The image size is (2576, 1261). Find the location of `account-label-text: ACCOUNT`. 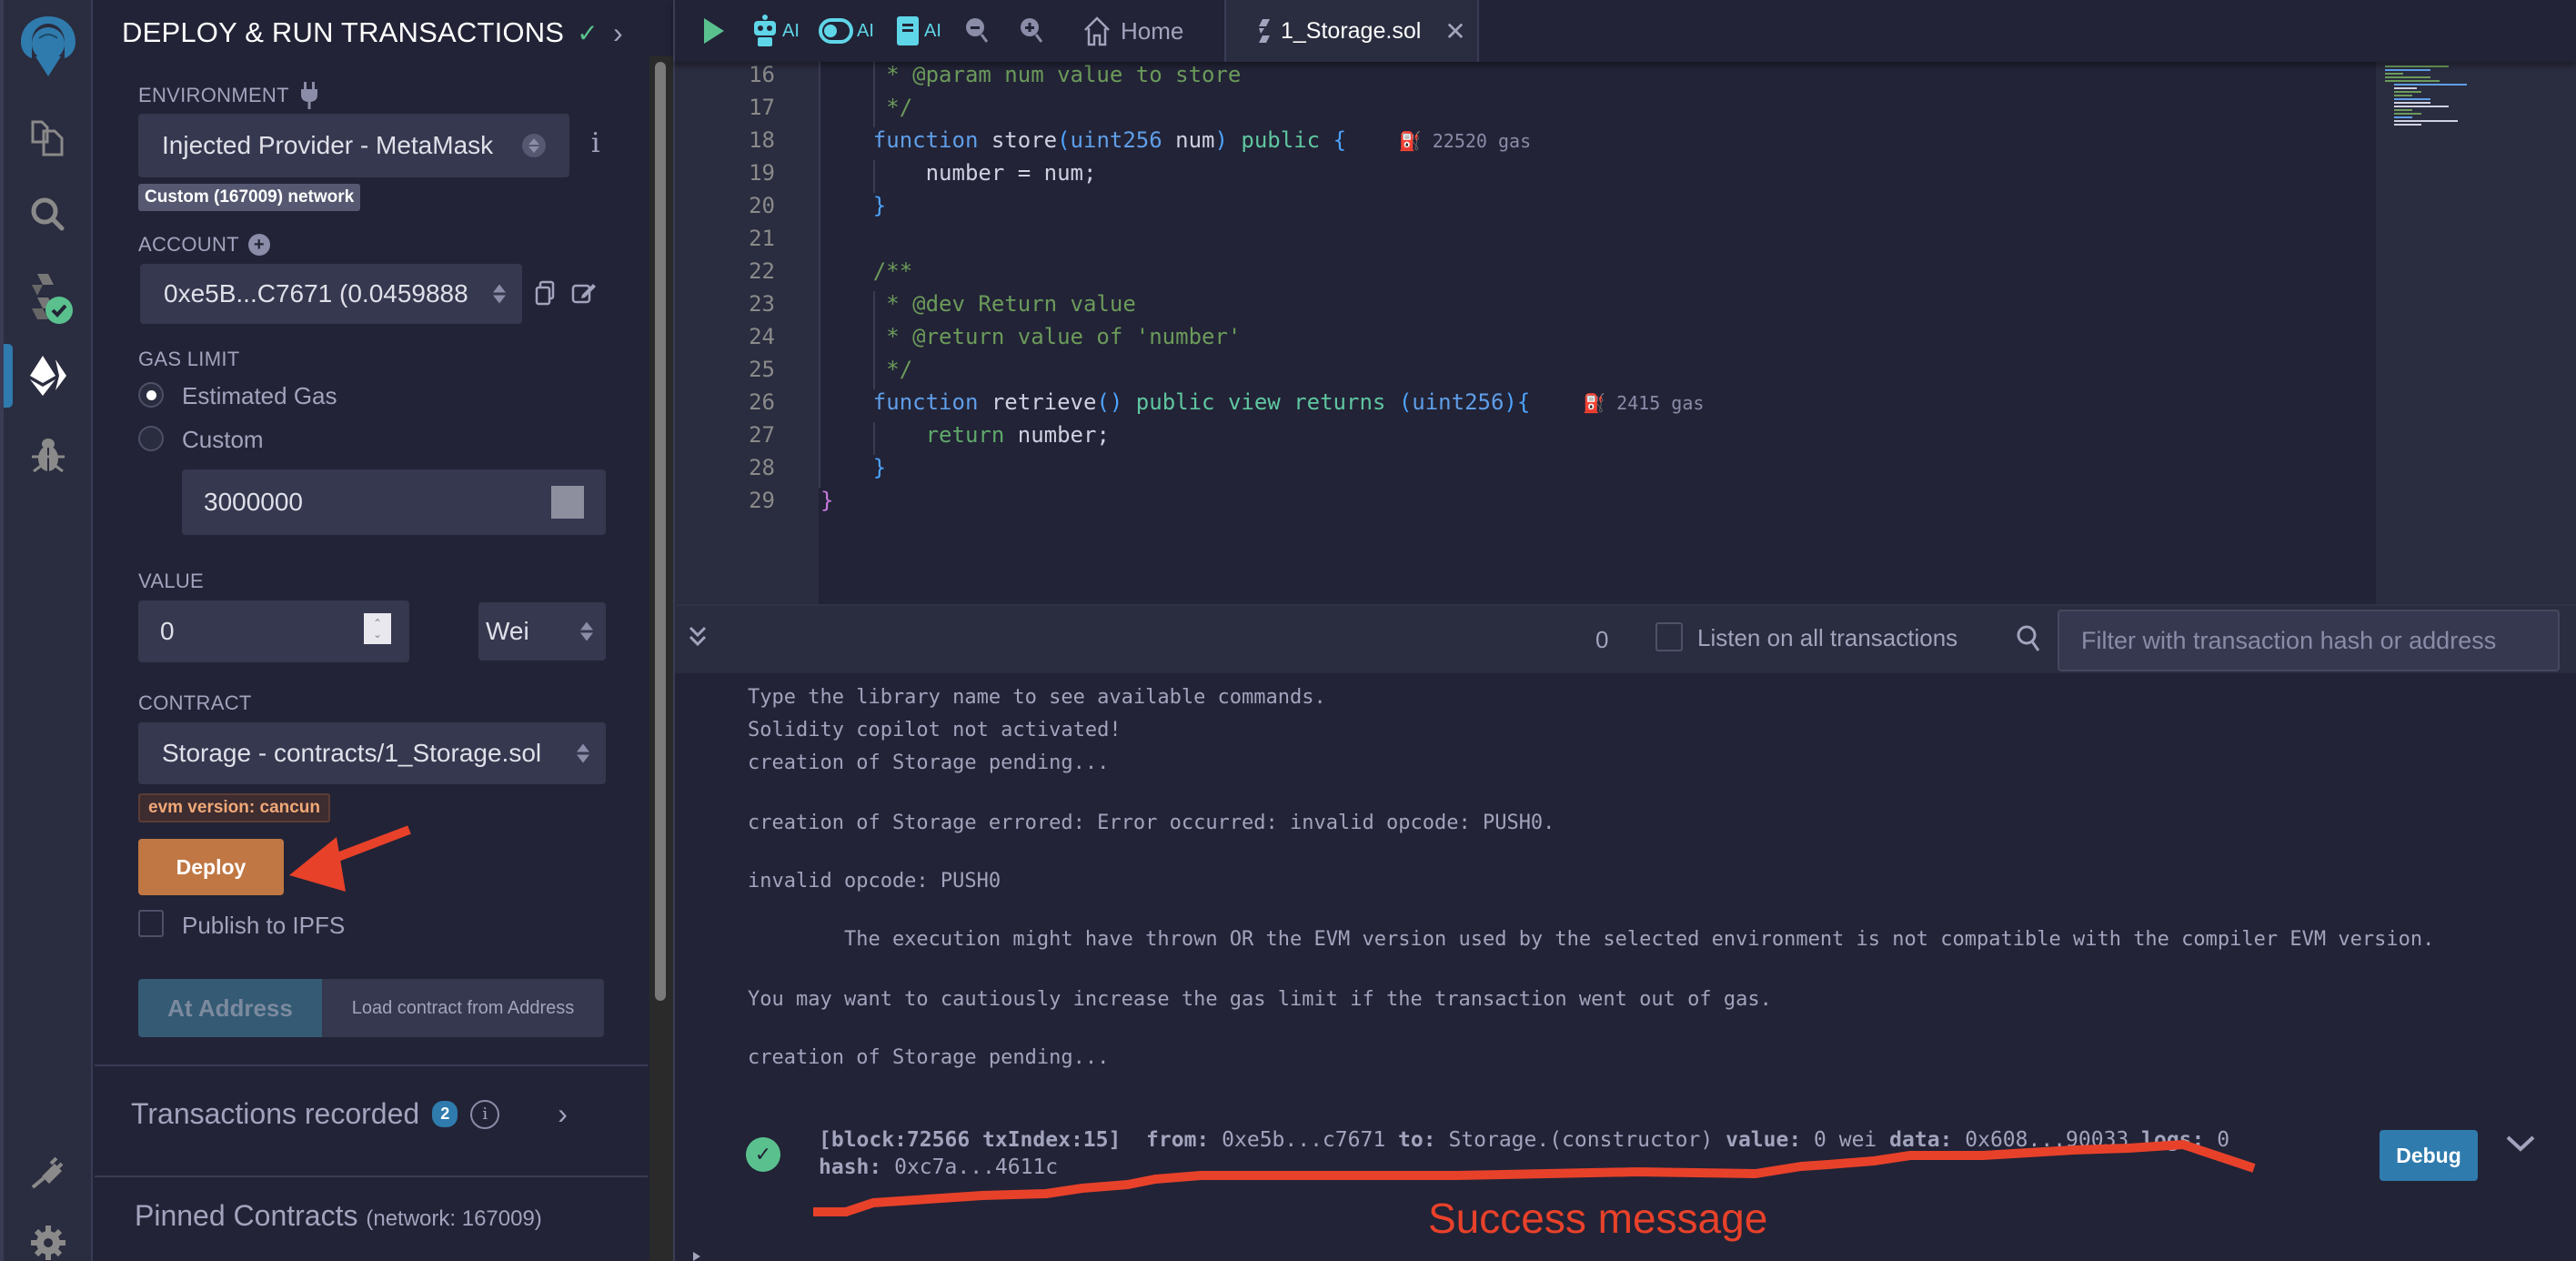

account-label-text: ACCOUNT is located at coordinates (188, 245).